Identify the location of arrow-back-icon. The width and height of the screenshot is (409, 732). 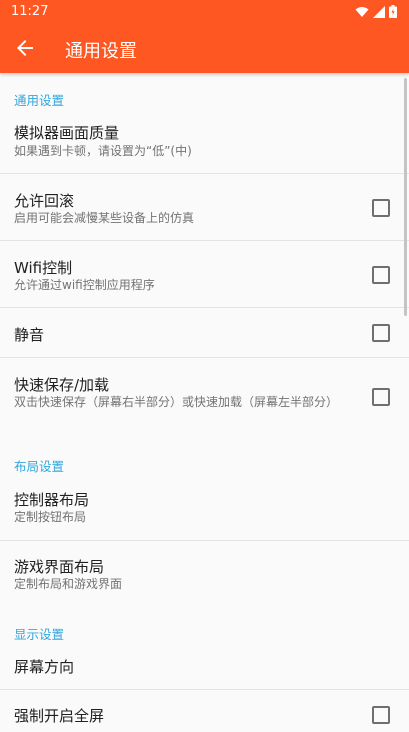
(25, 48).